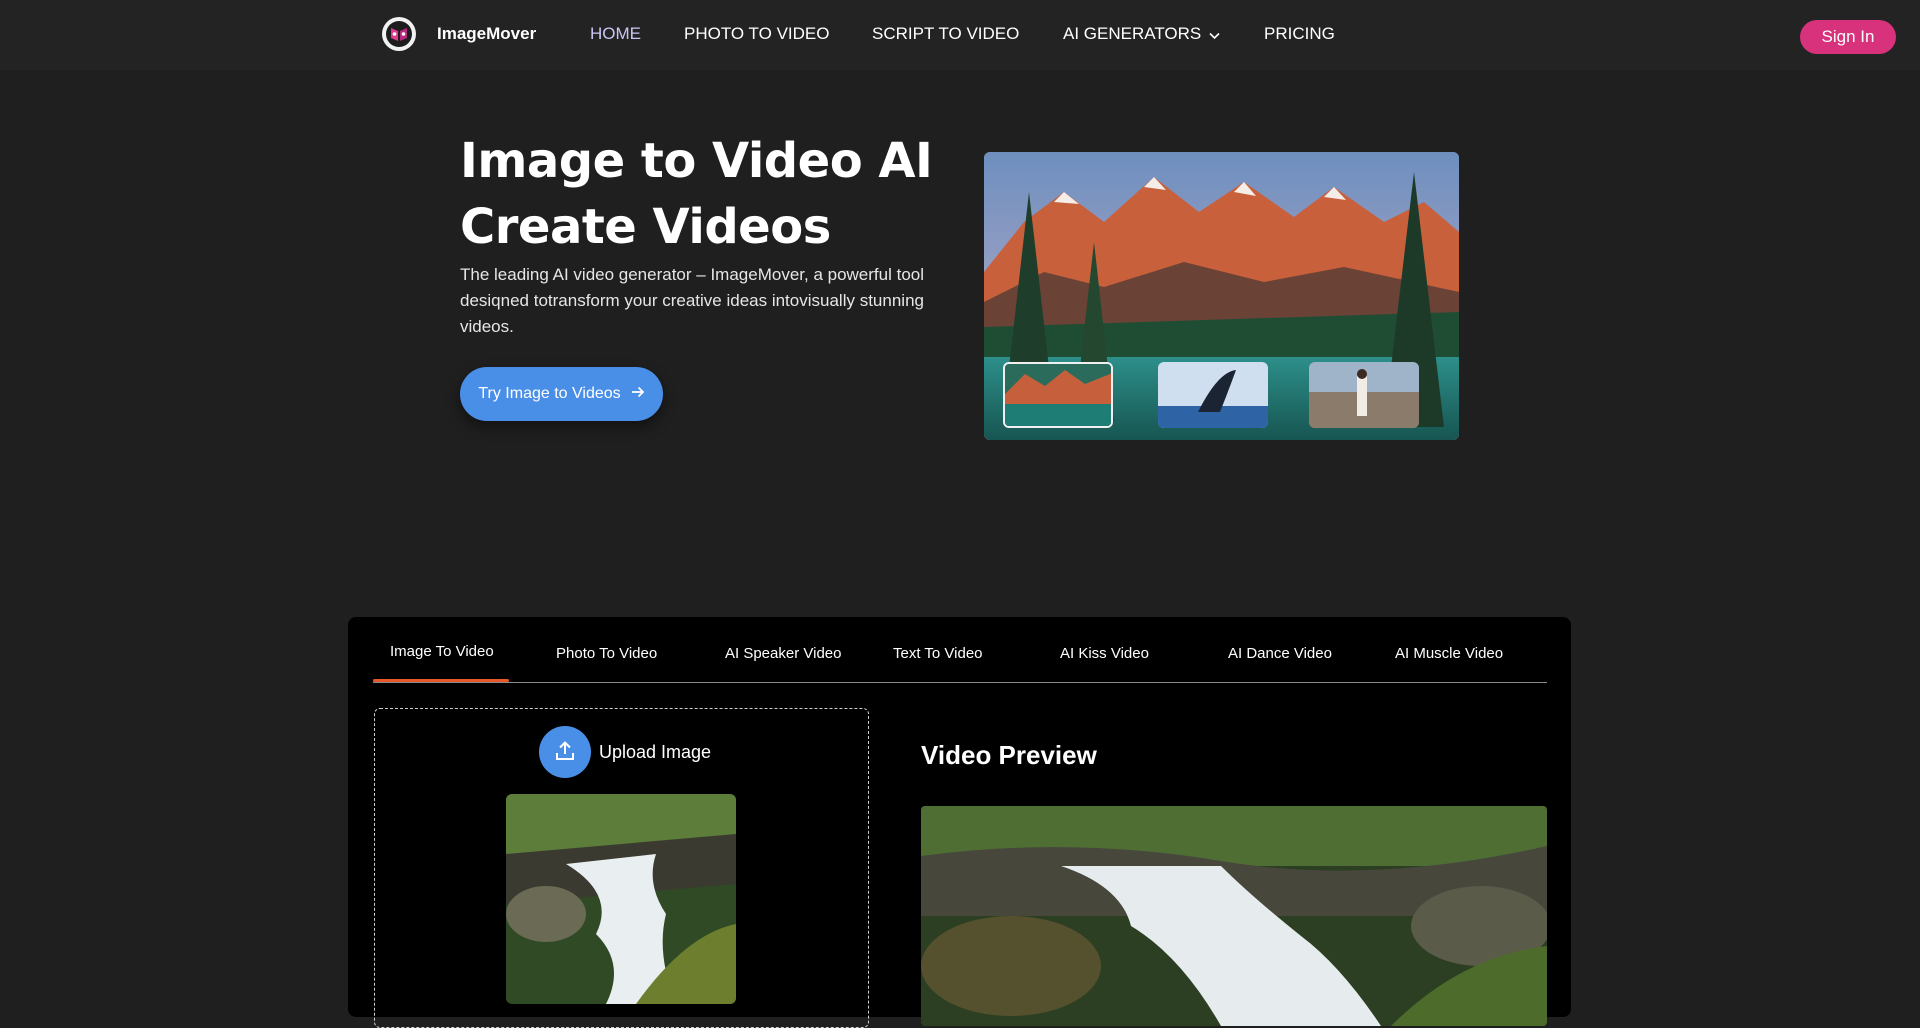  Describe the element at coordinates (710, 194) in the screenshot. I see `hero-title: Image to Video AI Create Videos` at that location.